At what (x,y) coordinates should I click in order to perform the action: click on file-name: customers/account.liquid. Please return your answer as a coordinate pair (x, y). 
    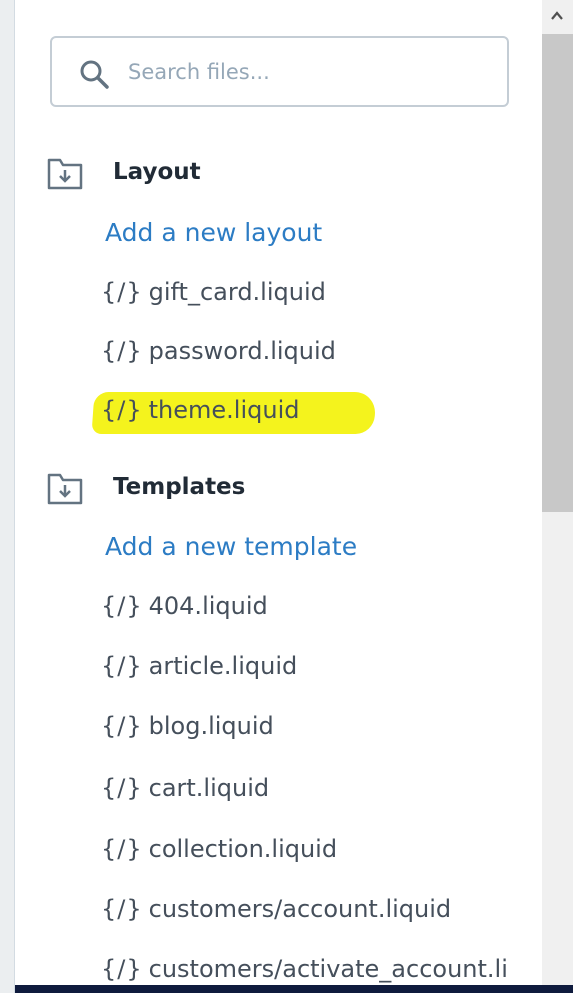
    Looking at the image, I should click on (300, 909).